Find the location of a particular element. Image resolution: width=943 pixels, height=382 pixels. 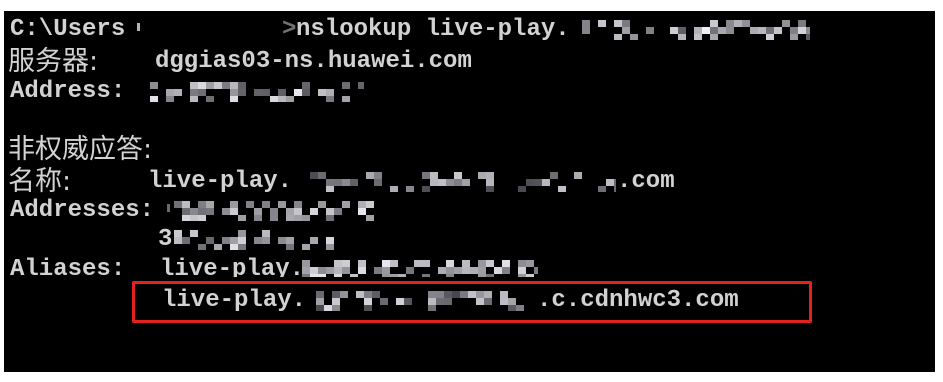

server-value: dggias03-ns.huawei.com is located at coordinates (313, 61).